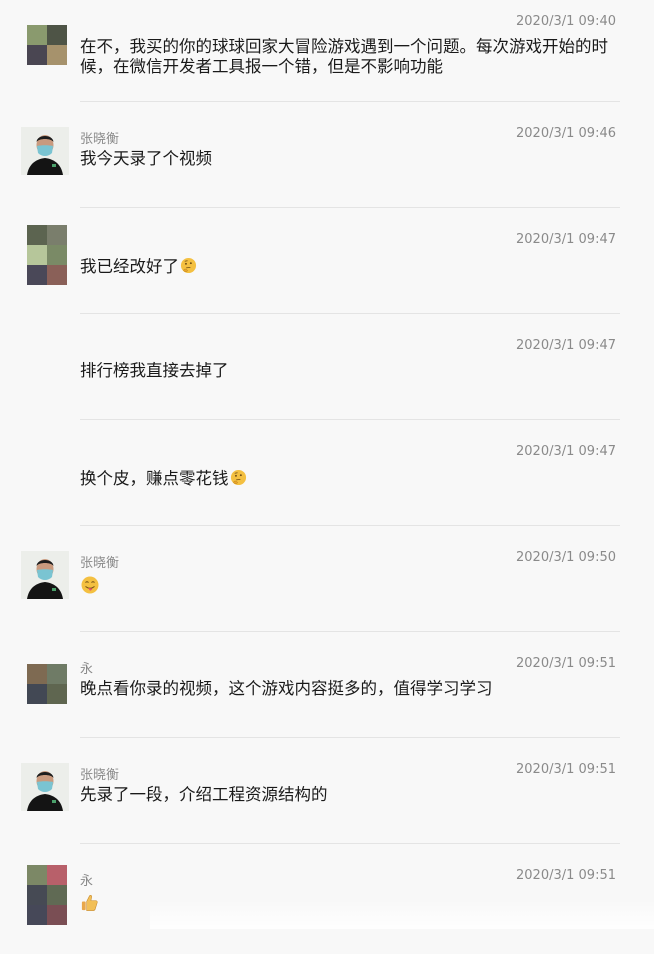  Describe the element at coordinates (327, 371) in the screenshot. I see `chat-message: 2020/3/1 09:47 排行榜我直接去掉了` at that location.